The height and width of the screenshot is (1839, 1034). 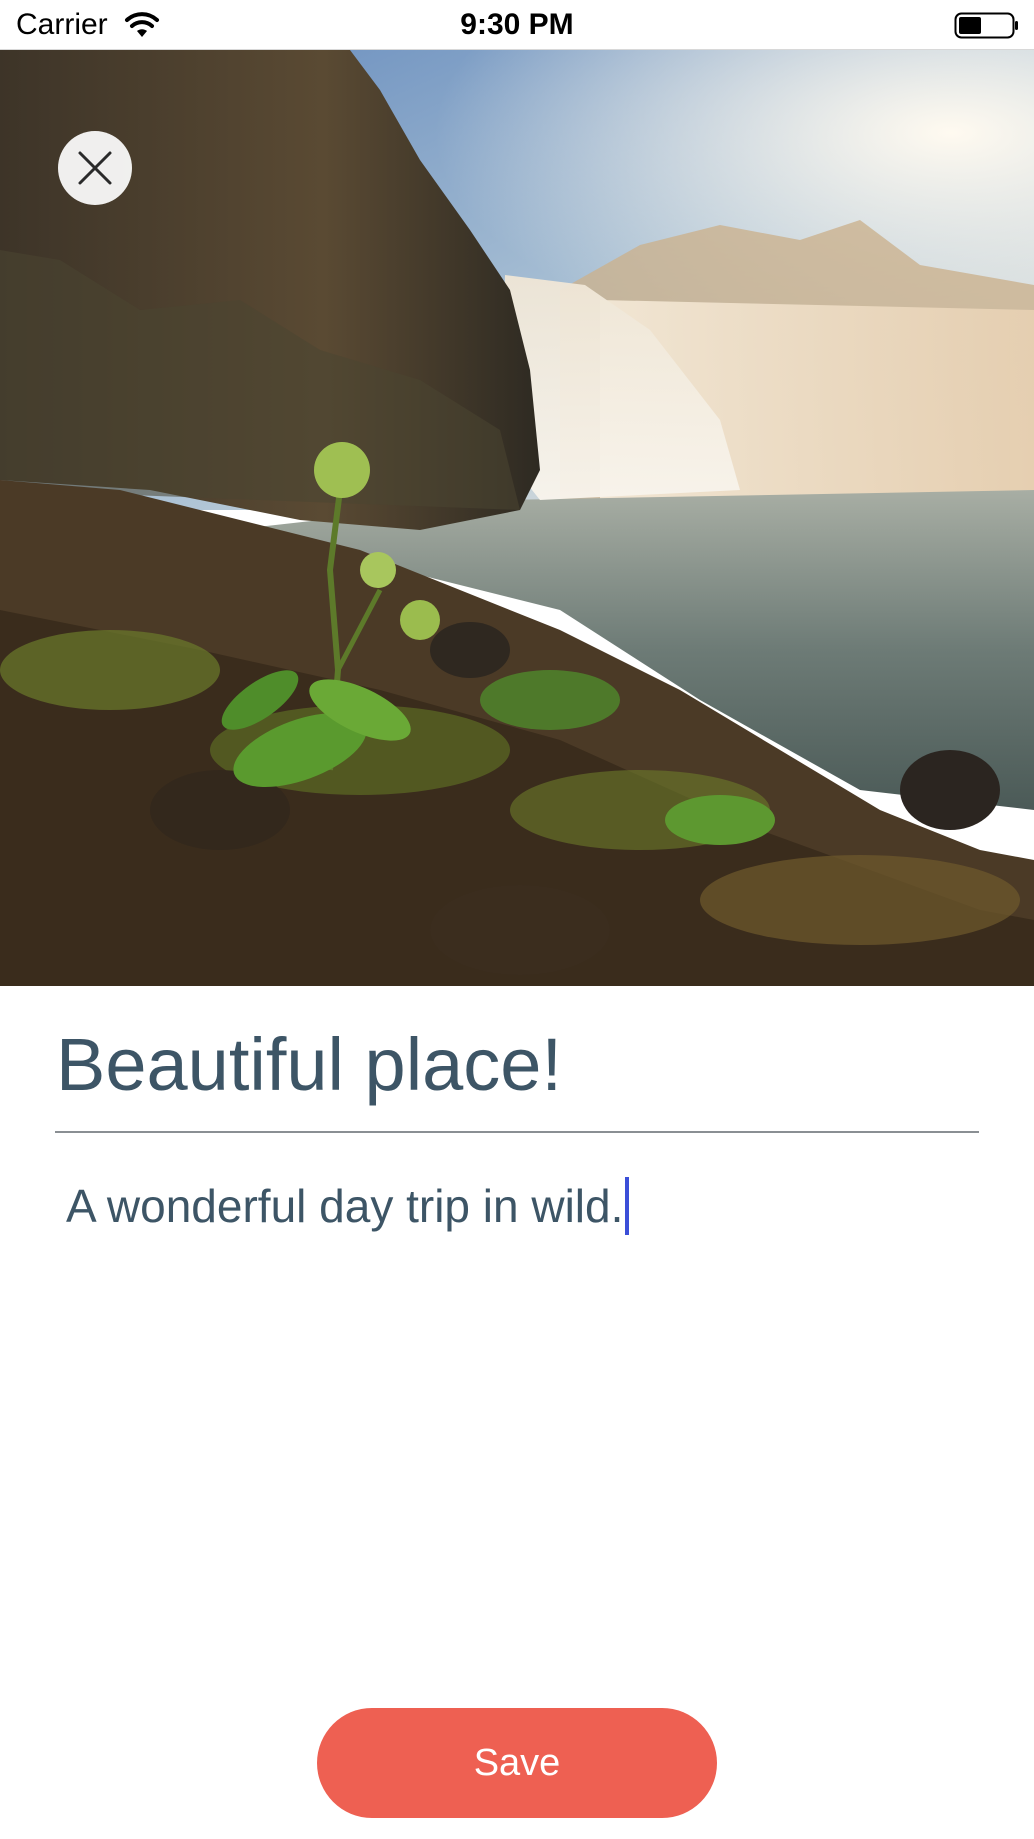 What do you see at coordinates (517, 1132) in the screenshot?
I see `title-divider` at bounding box center [517, 1132].